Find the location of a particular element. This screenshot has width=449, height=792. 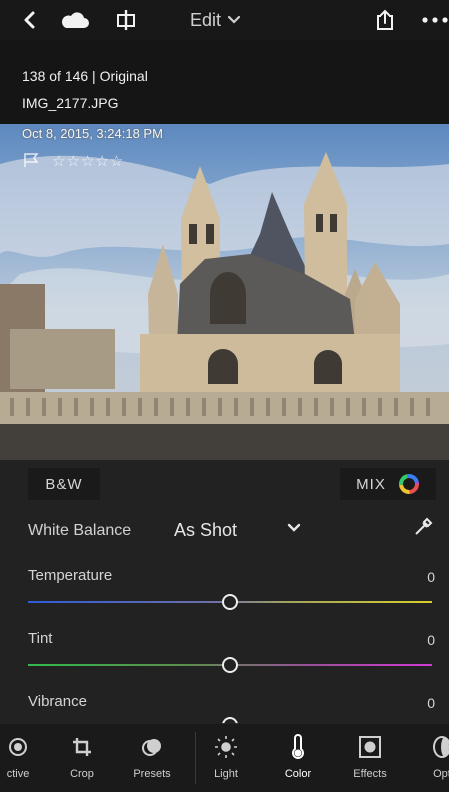

flag-icon is located at coordinates (31, 160).